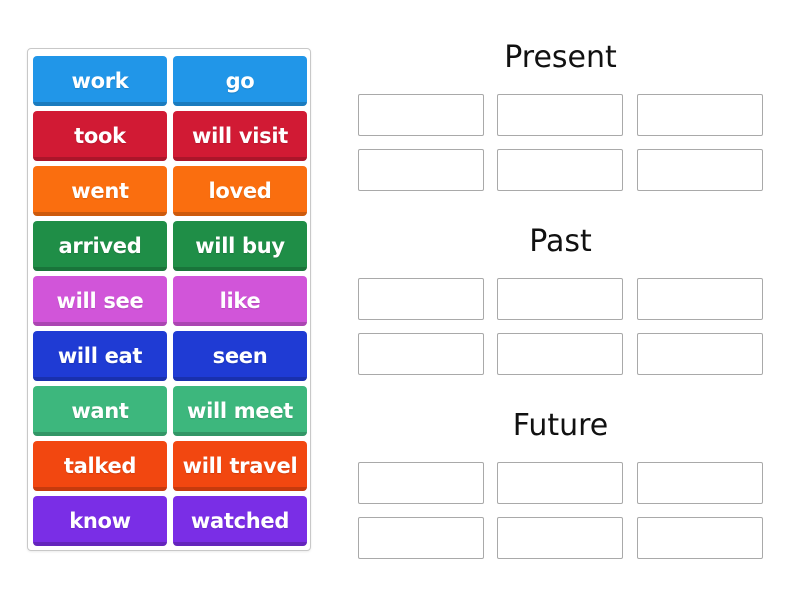 The width and height of the screenshot is (800, 600). Describe the element at coordinates (240, 246) in the screenshot. I see `word-tile: will buy` at that location.